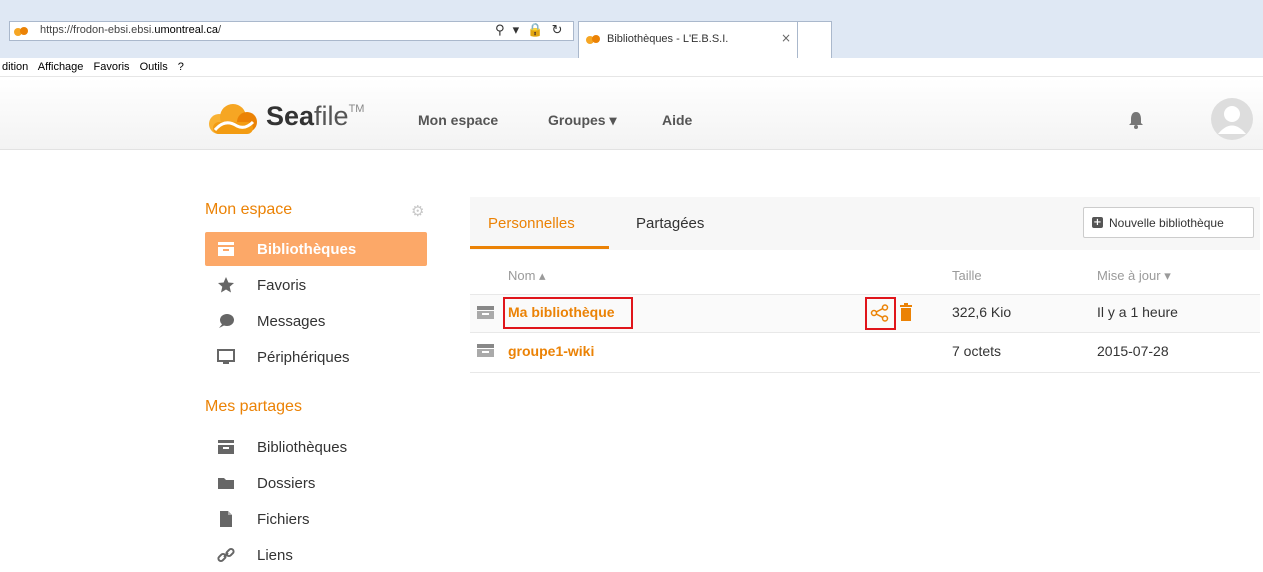 The height and width of the screenshot is (572, 1263). Describe the element at coordinates (551, 351) in the screenshot. I see `library-name-link: groupe1-wiki` at that location.